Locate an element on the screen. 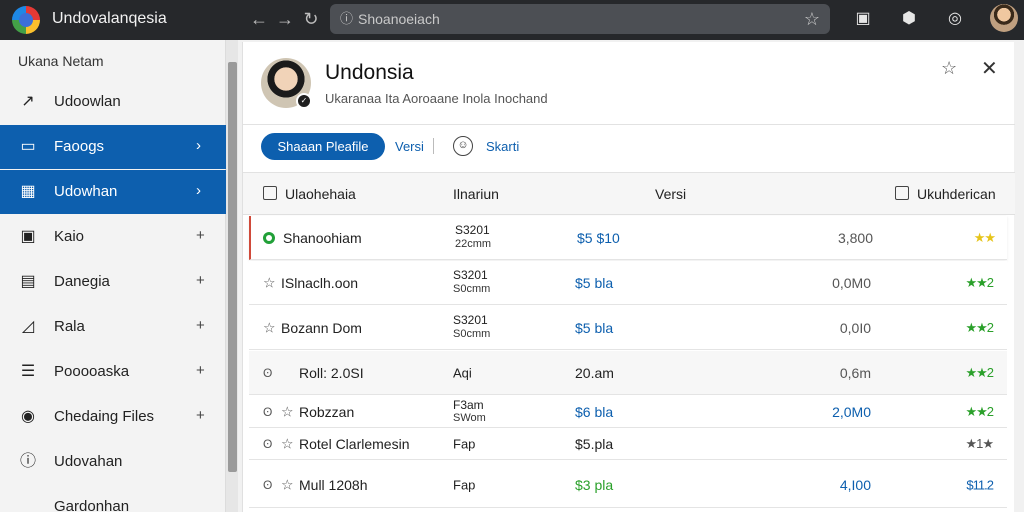  sidebar-item-label: Faoogs is located at coordinates (79, 146).